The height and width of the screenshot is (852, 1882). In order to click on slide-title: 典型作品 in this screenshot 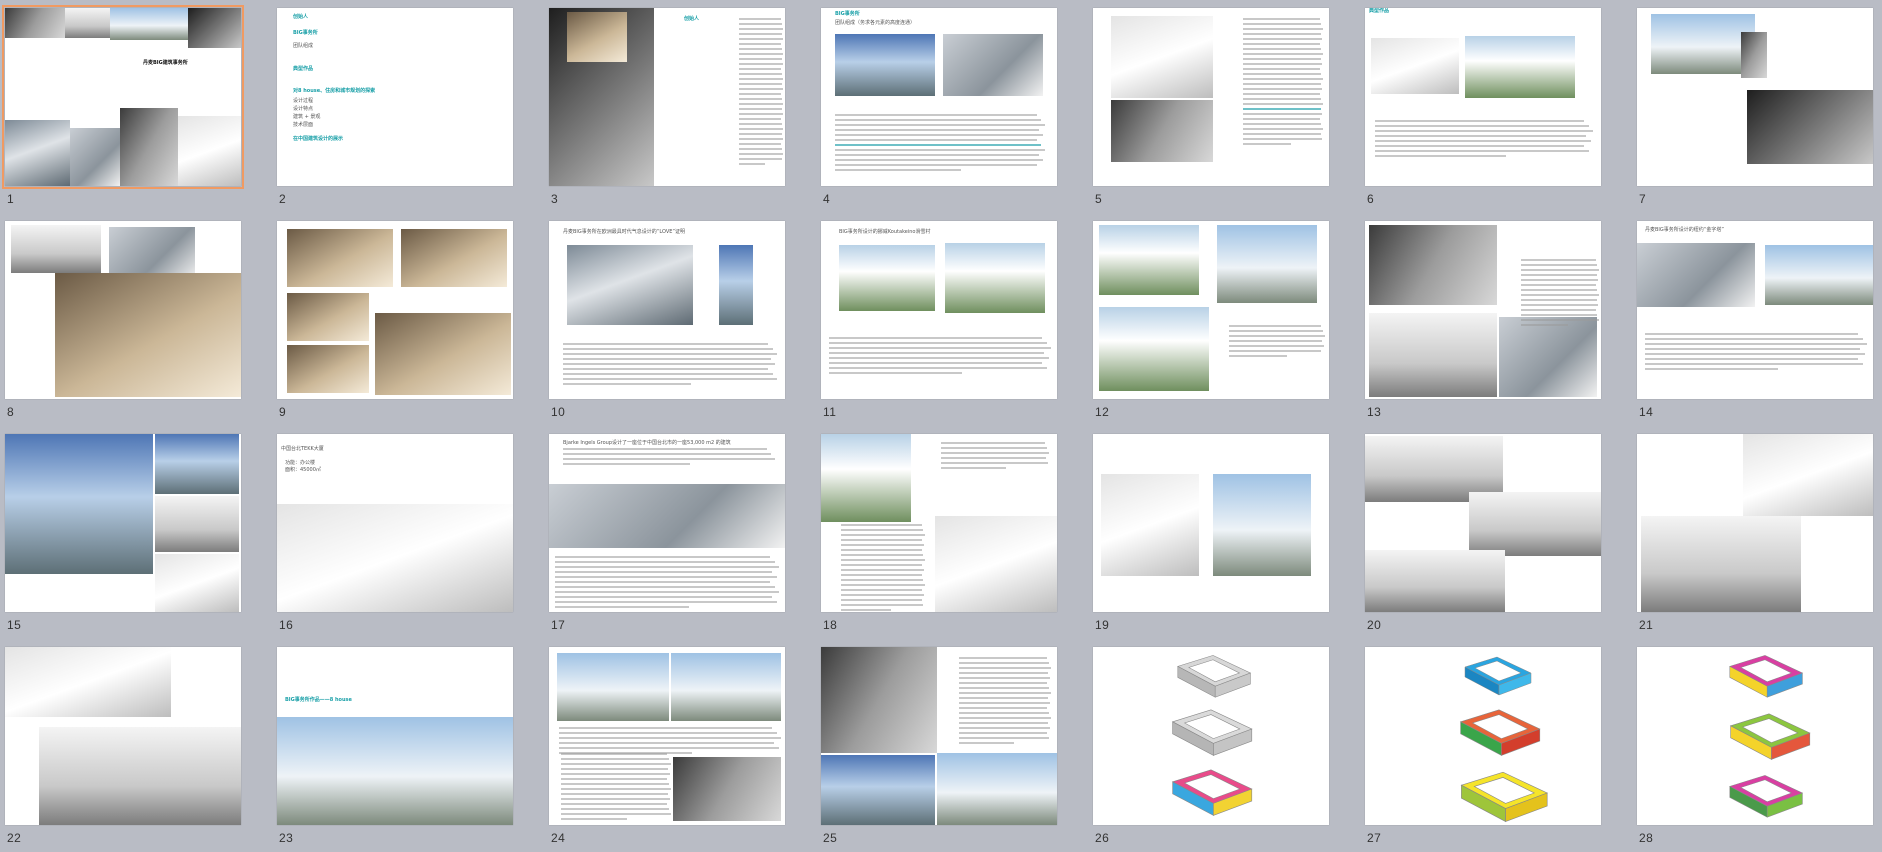, I will do `click(1379, 11)`.